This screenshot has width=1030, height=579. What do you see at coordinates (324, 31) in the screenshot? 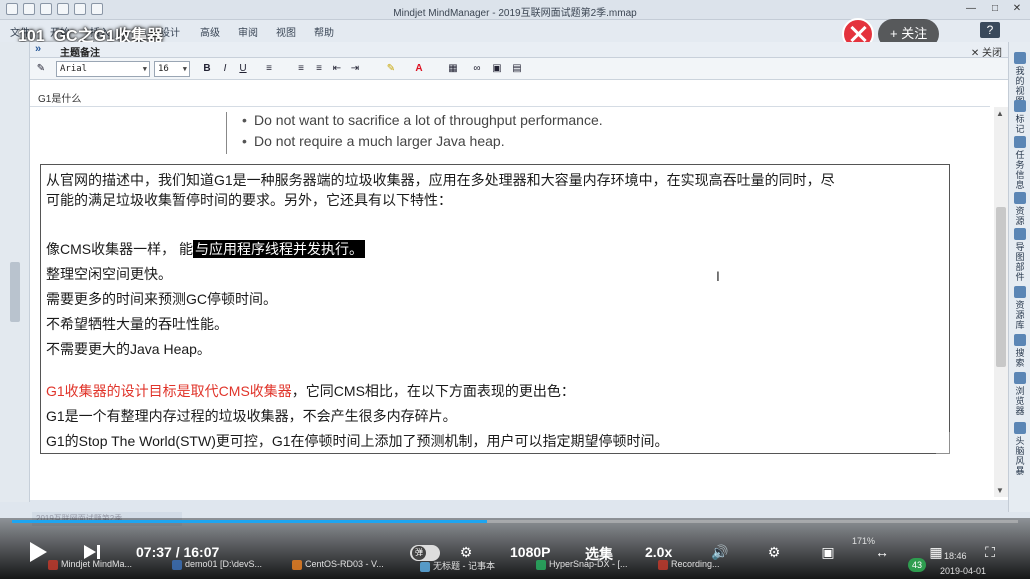
I see `tab-help: 帮助` at bounding box center [324, 31].